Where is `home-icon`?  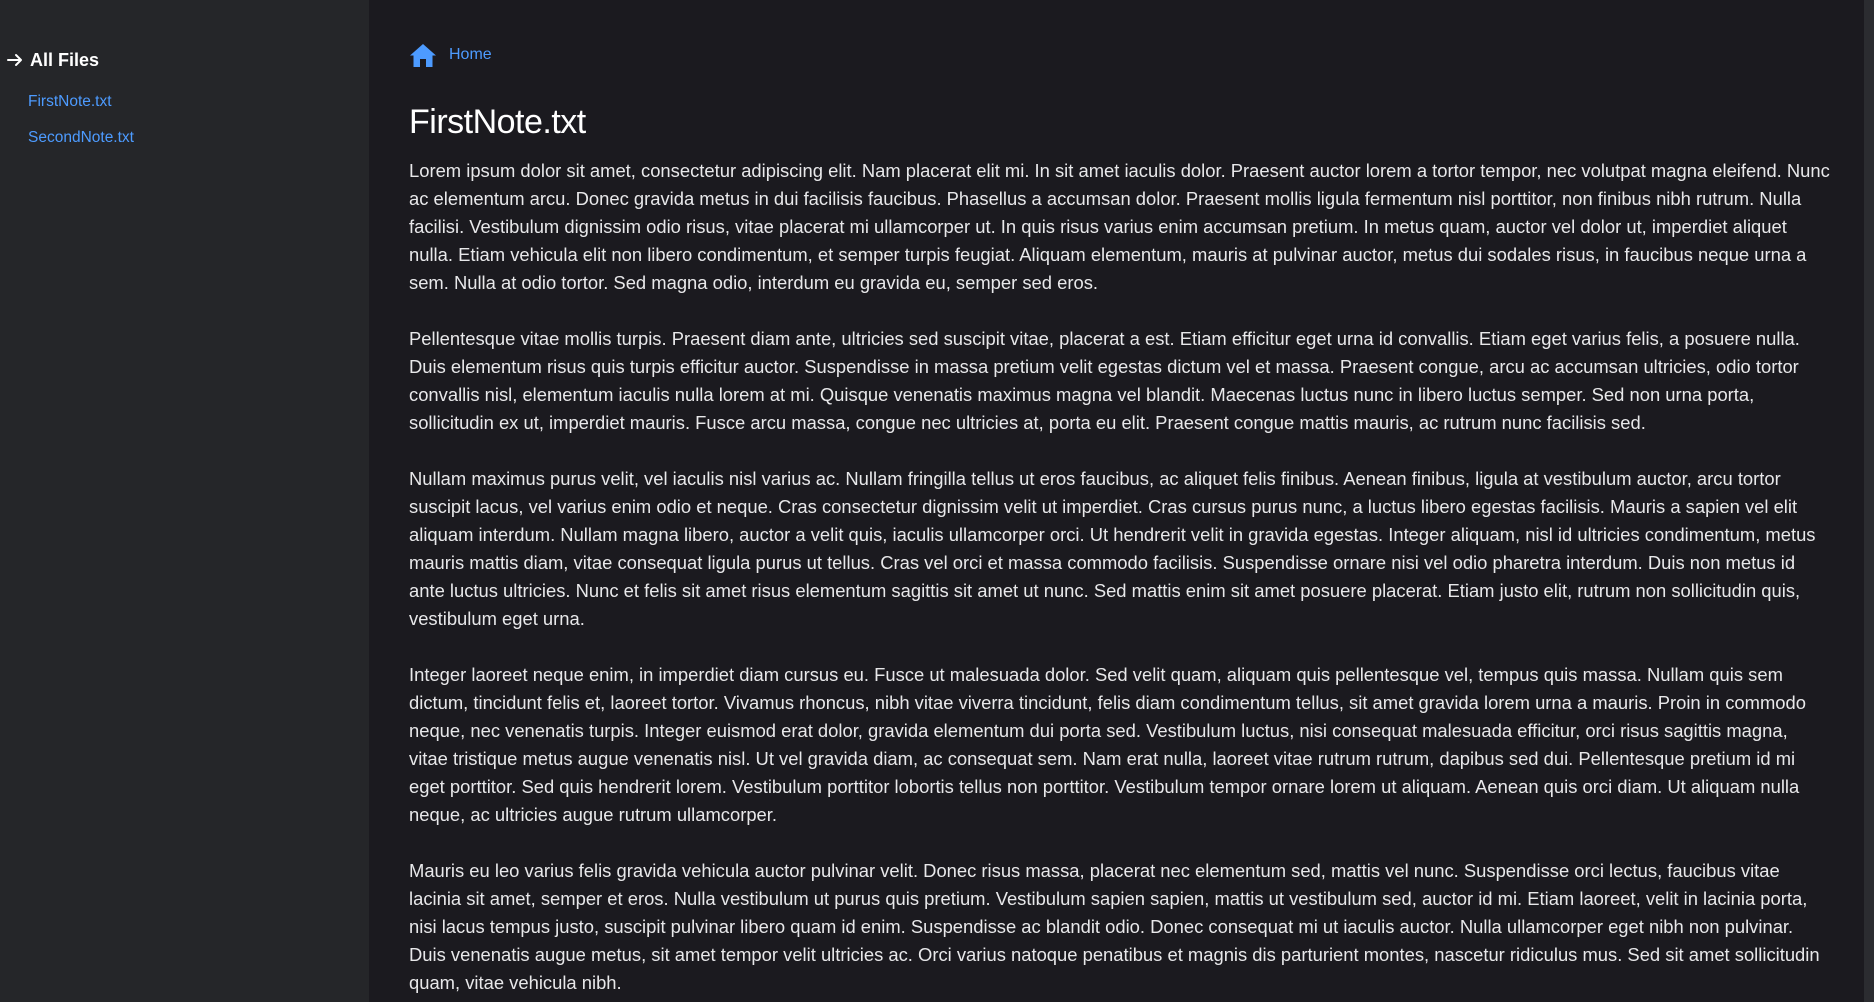
home-icon is located at coordinates (423, 55).